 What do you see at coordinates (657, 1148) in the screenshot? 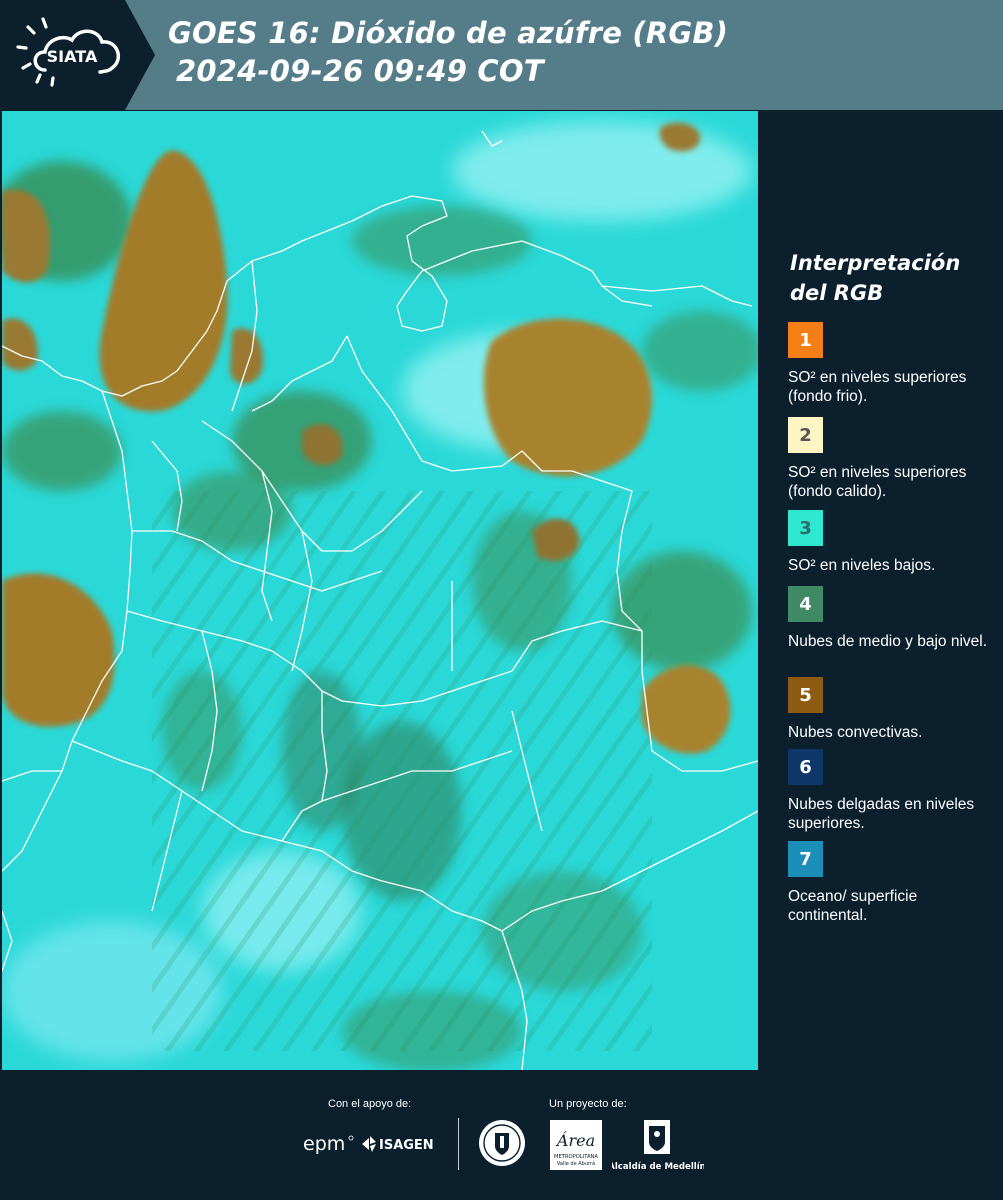
I see `alcaldia-medellin-logo: Alcaldía de Medellín` at bounding box center [657, 1148].